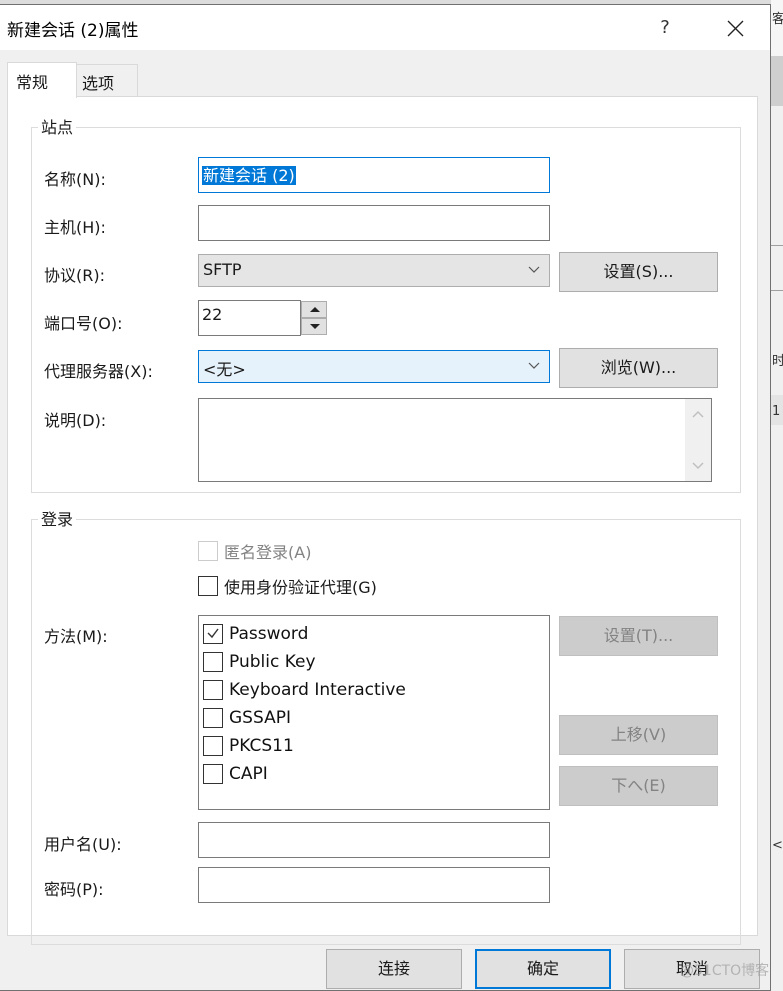 The image size is (783, 991). I want to click on auth-method-label: Public Key, so click(272, 662).